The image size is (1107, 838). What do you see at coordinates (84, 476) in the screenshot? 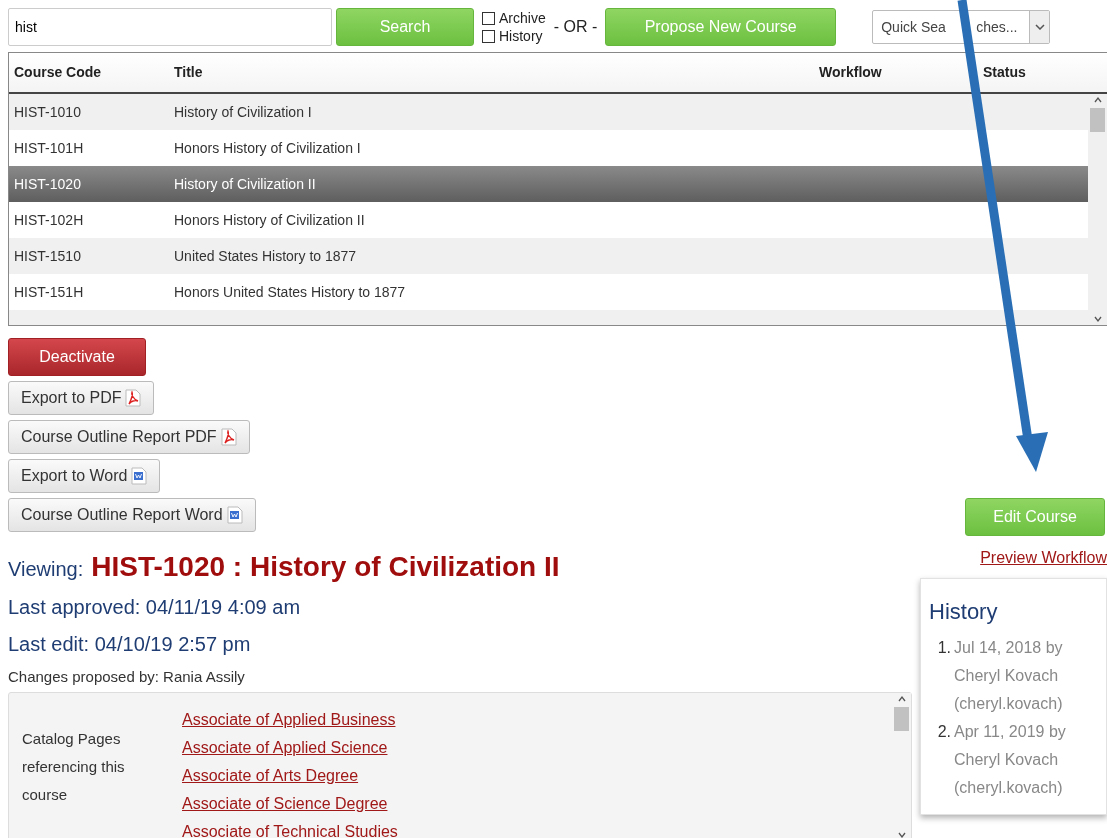
I see `export-button: Export to Word` at bounding box center [84, 476].